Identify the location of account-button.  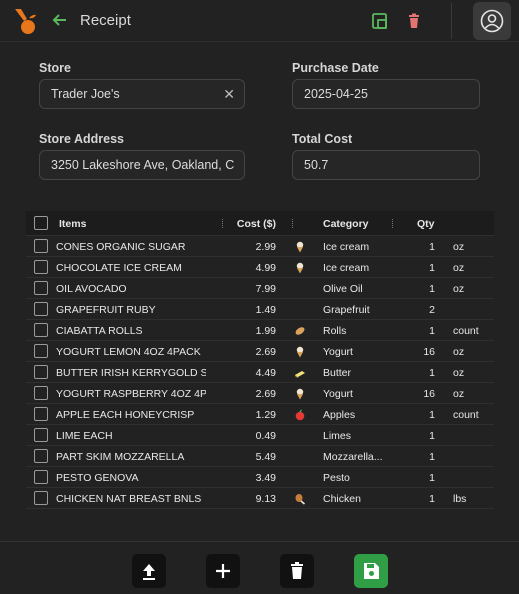
(492, 21).